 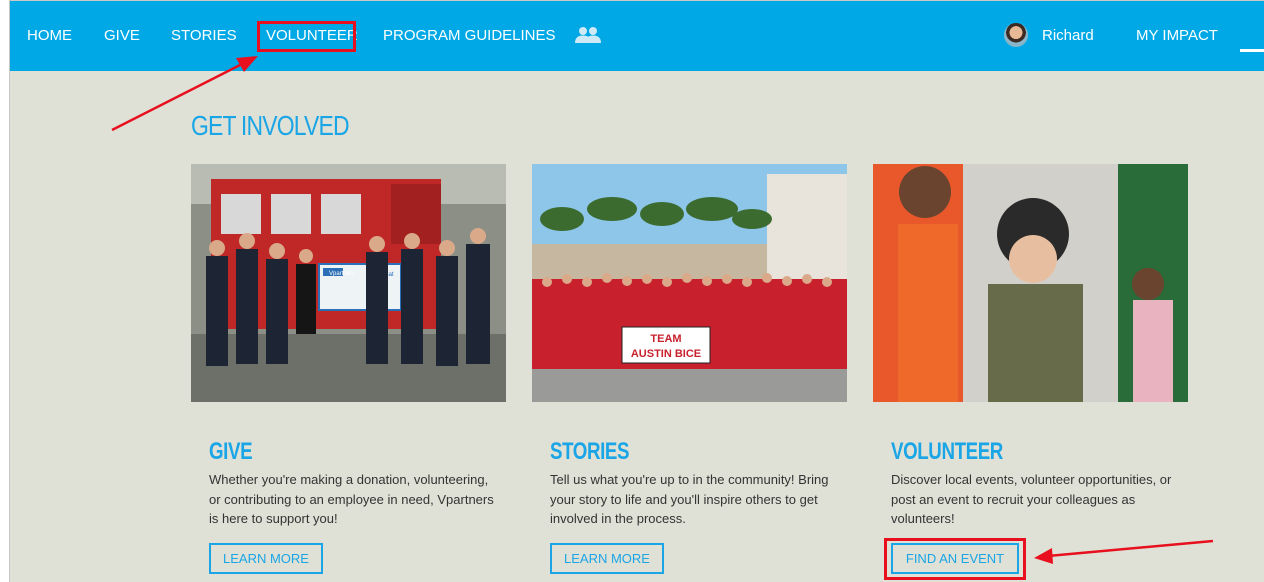 I want to click on people-icon, so click(x=588, y=35).